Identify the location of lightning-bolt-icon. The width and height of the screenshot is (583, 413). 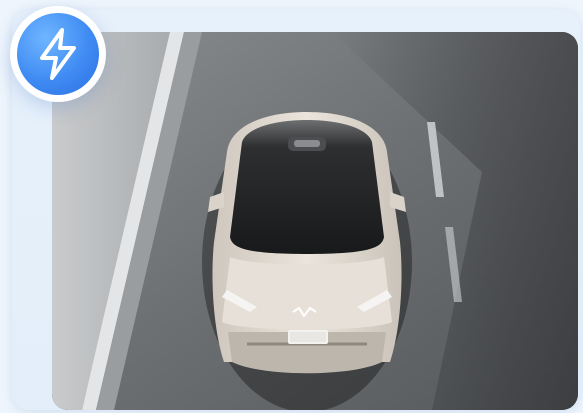
(58, 54).